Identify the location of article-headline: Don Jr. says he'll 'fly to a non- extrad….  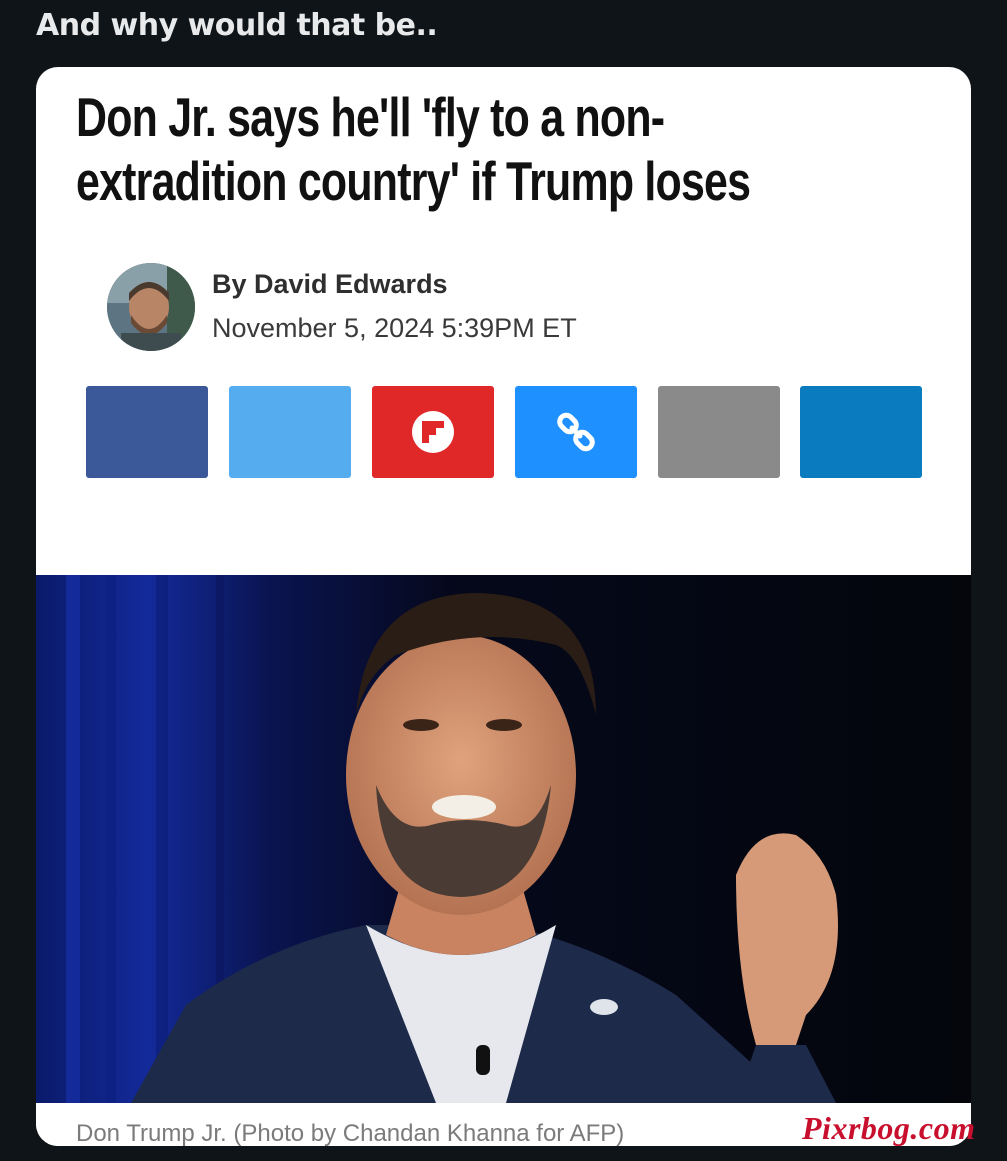
(516, 149).